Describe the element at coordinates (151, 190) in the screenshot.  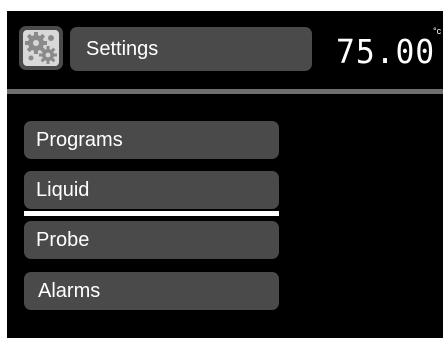
I see `menu-item-liquid: Liquid` at that location.